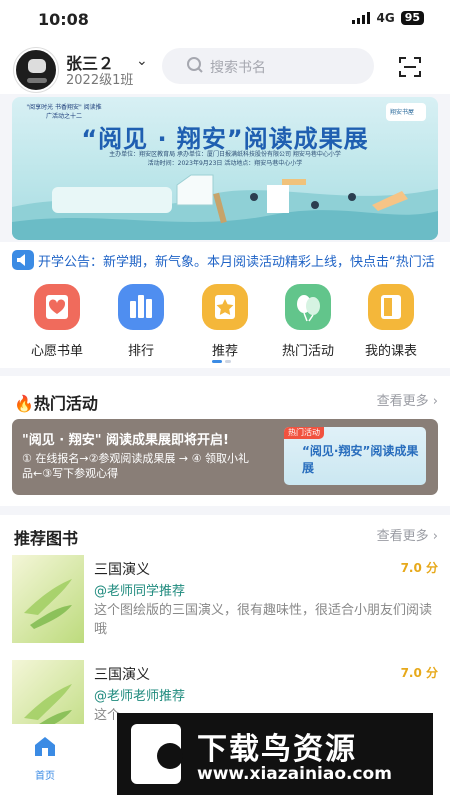  I want to click on status-right: 4G 95, so click(388, 18).